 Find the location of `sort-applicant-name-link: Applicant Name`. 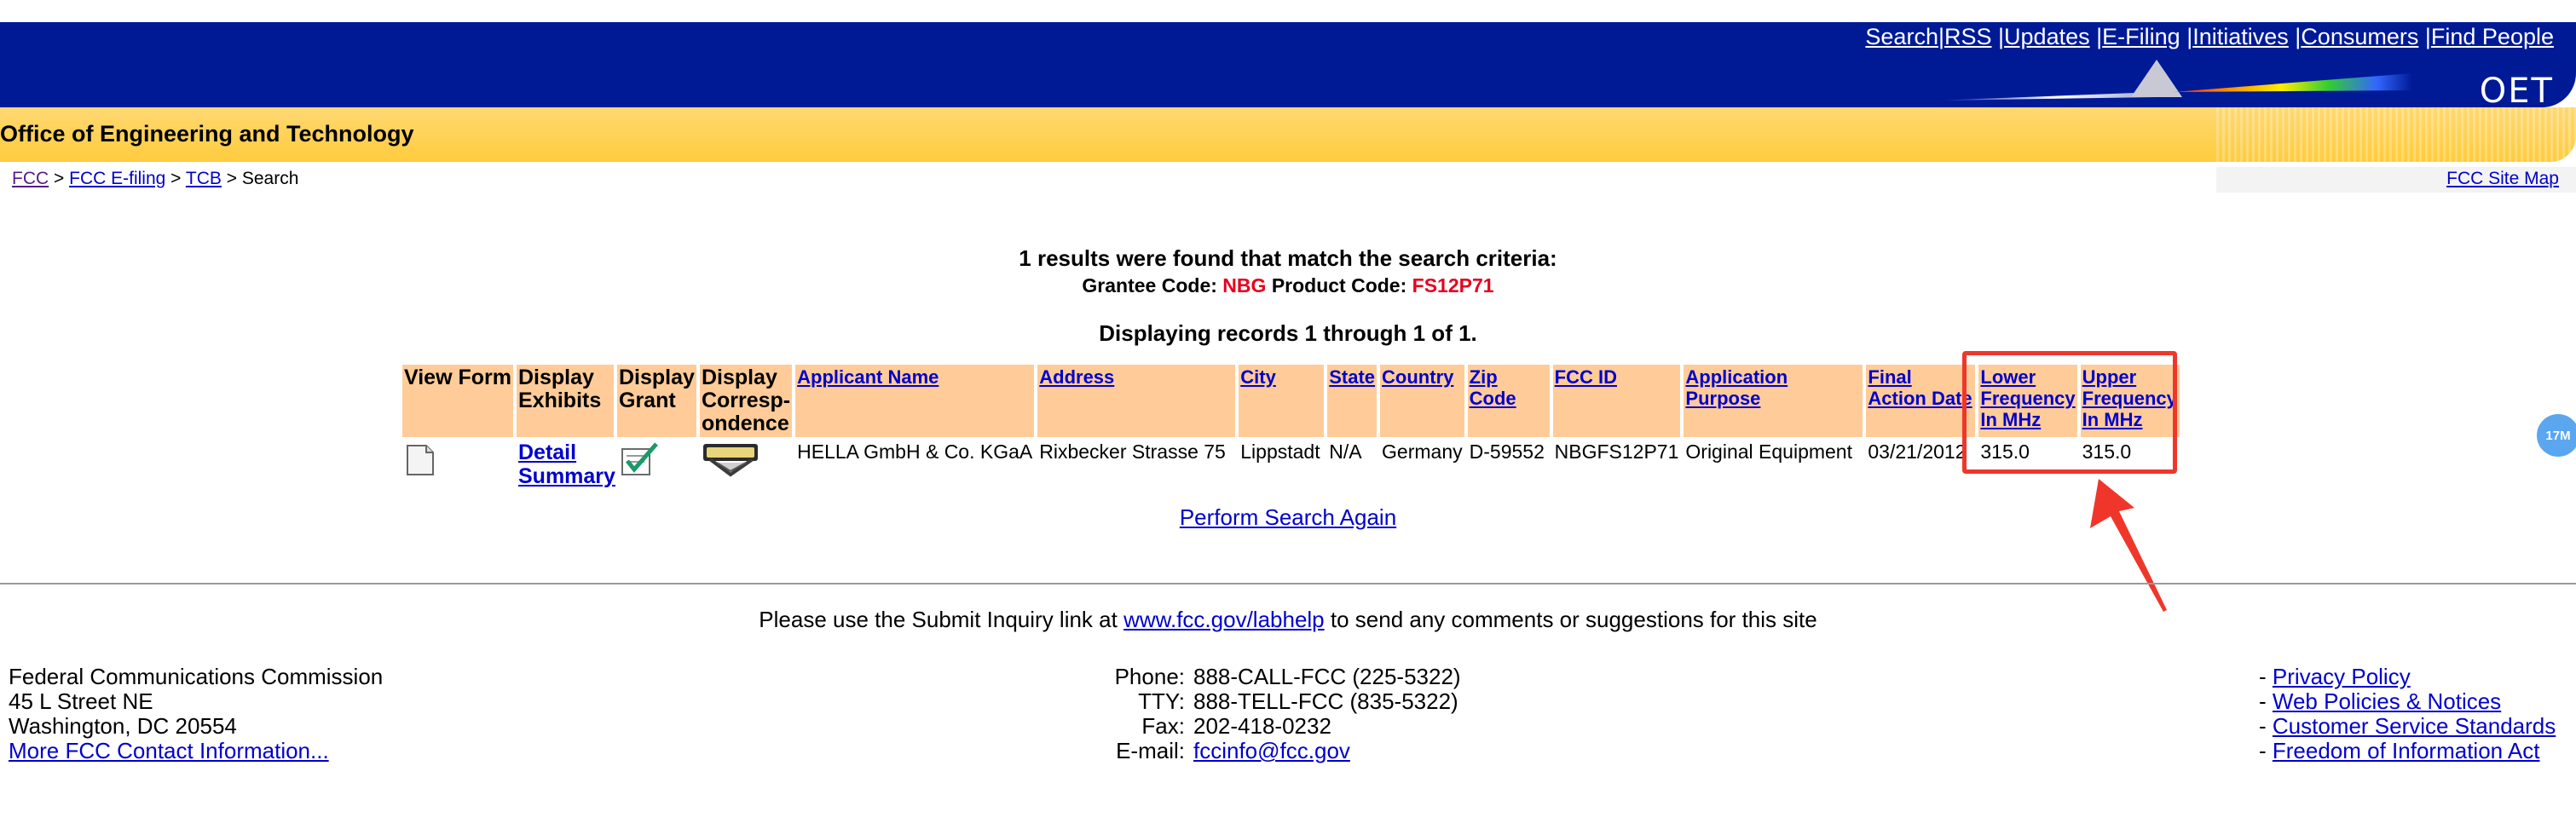

sort-applicant-name-link: Applicant Name is located at coordinates (868, 377).